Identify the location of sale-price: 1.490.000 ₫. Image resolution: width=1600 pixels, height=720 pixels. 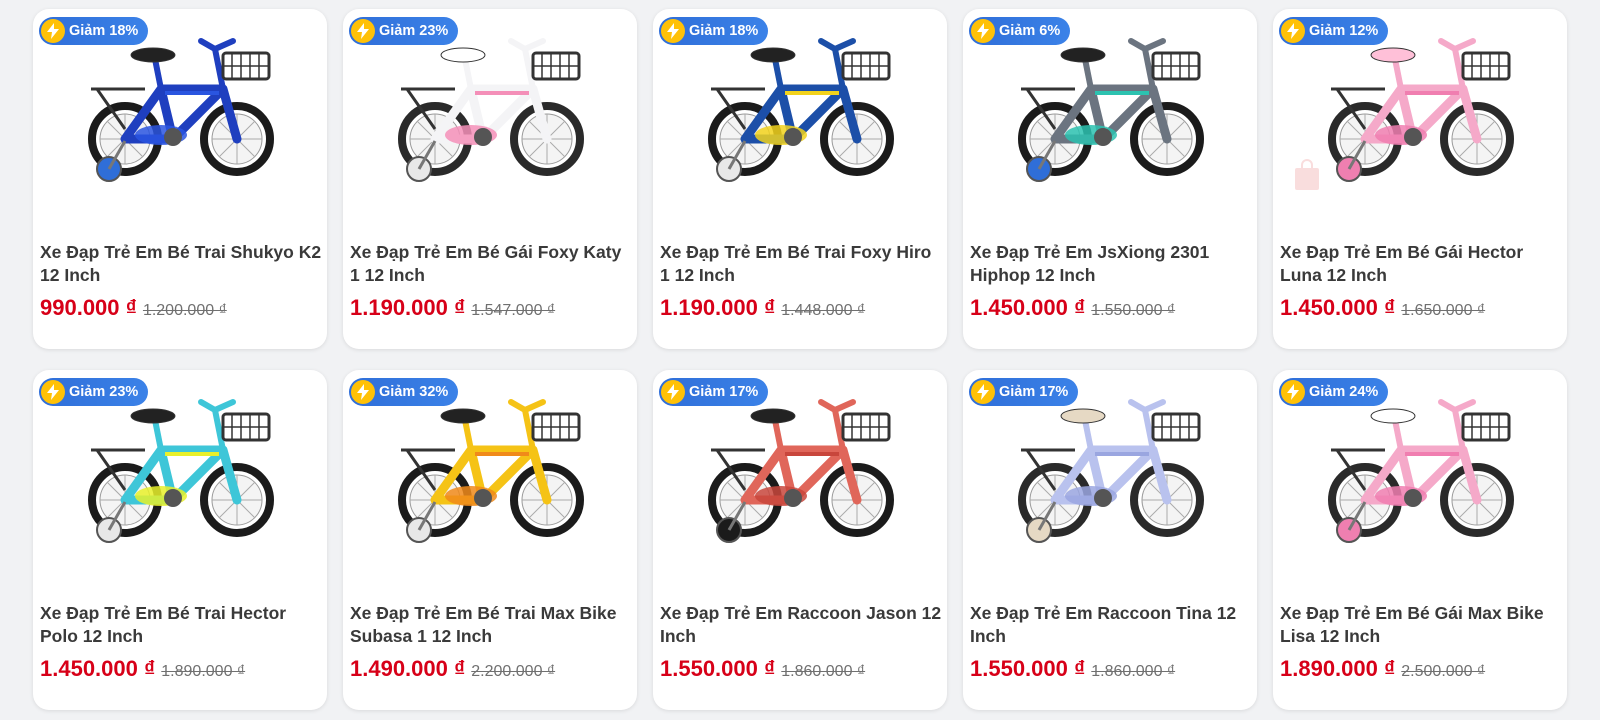
(408, 668).